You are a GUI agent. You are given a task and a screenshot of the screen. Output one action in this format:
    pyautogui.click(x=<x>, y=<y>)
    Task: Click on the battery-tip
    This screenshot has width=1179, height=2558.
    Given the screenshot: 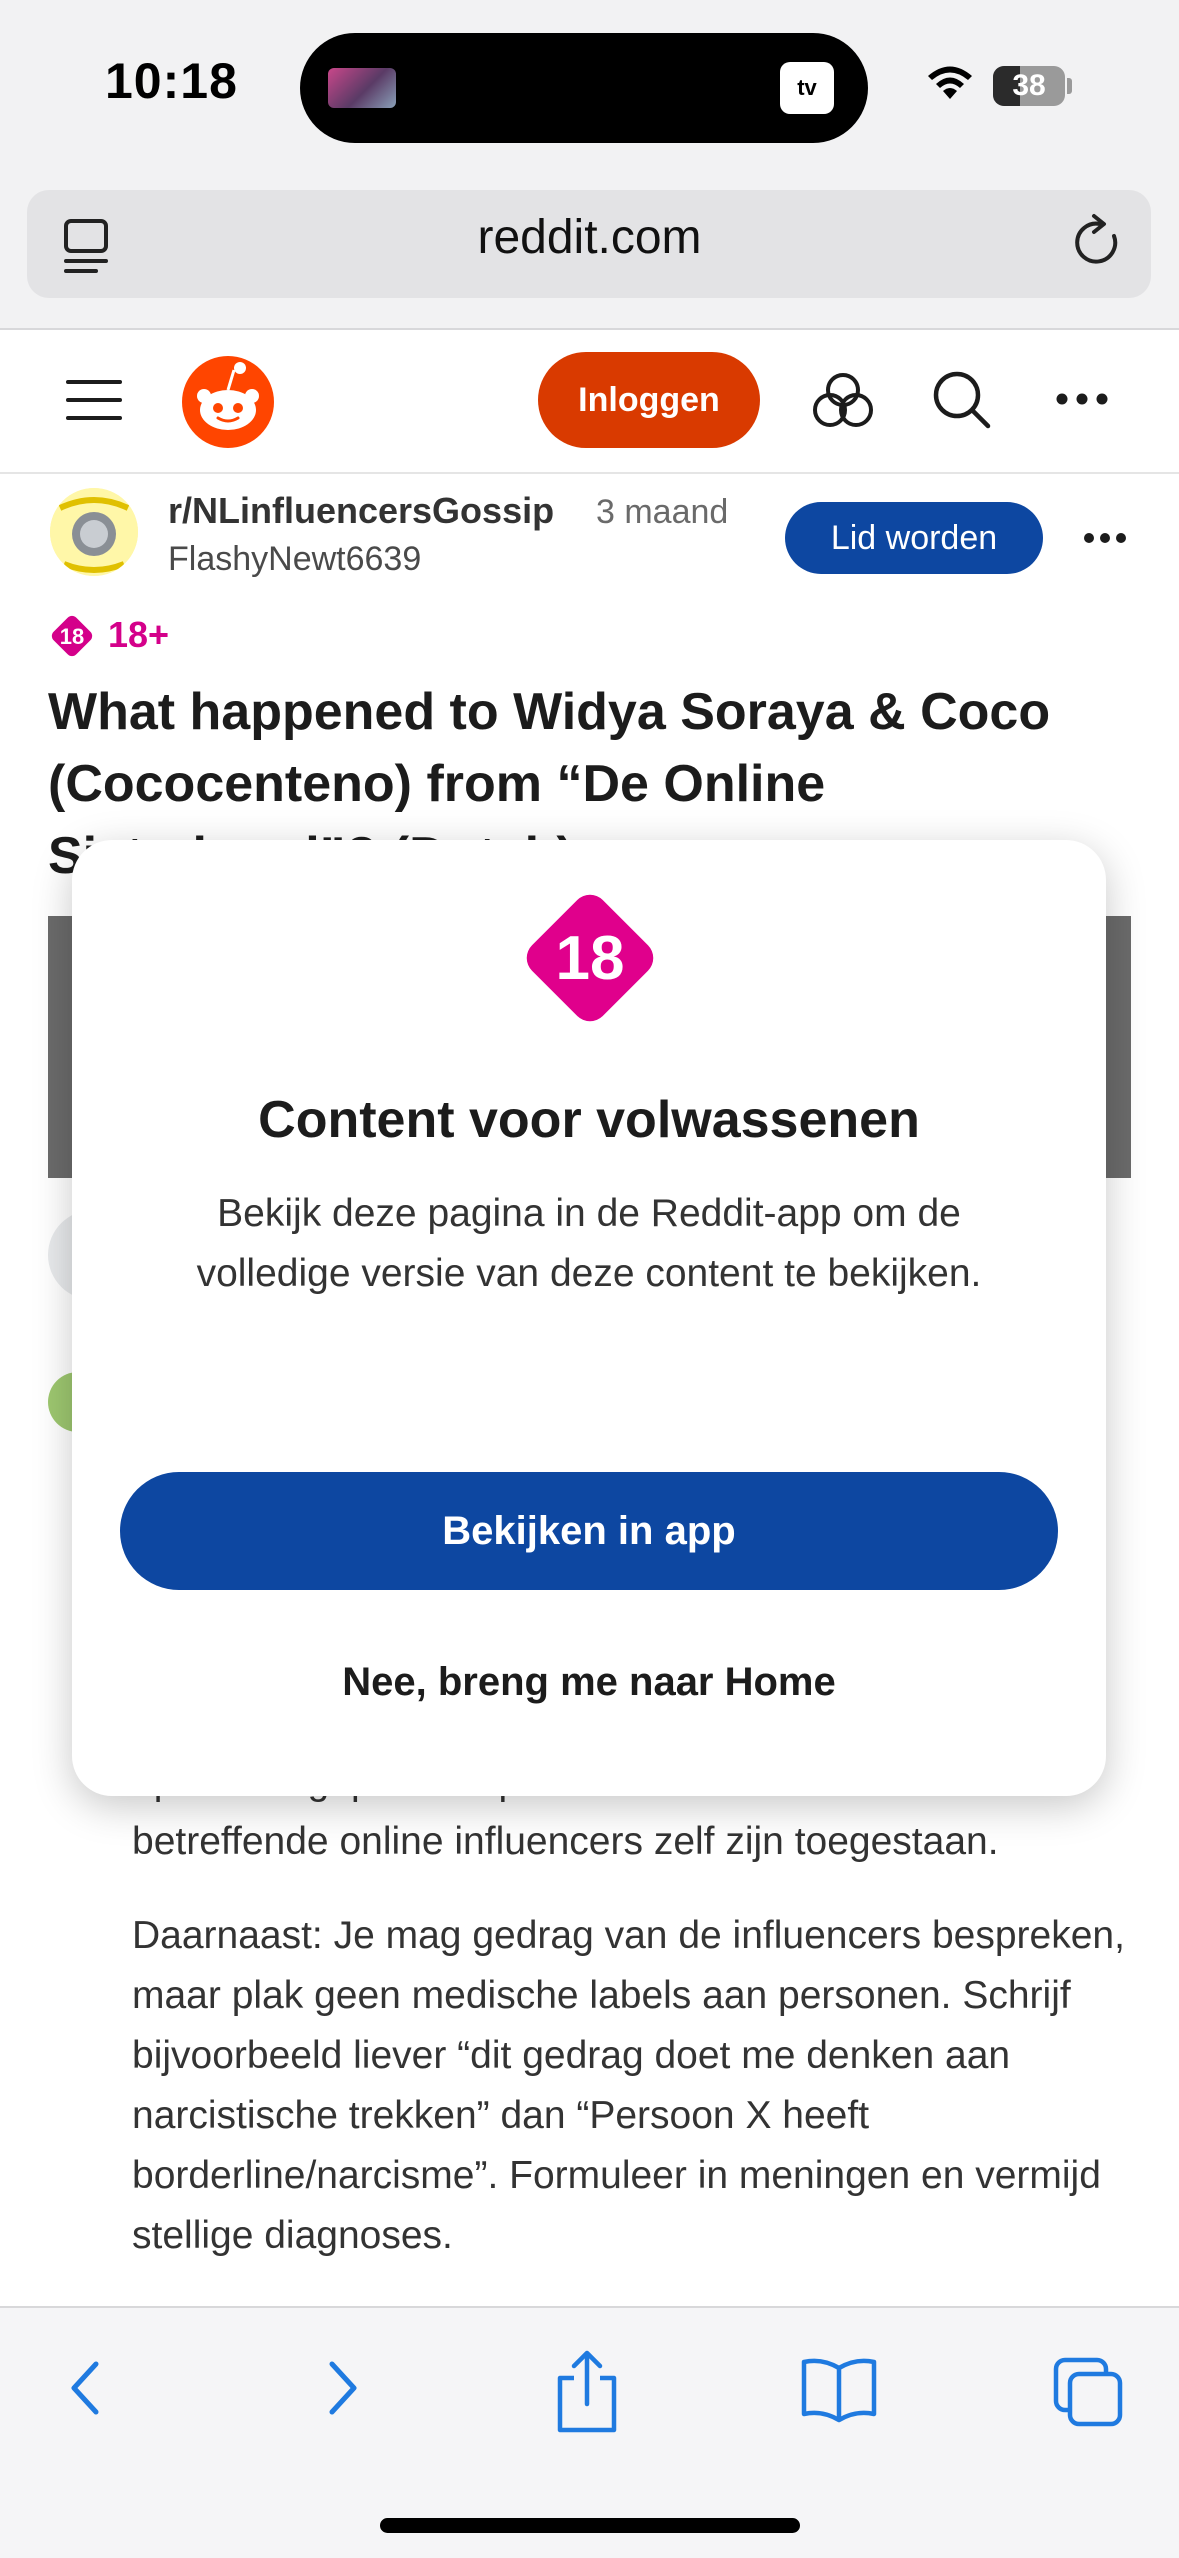 What is the action you would take?
    pyautogui.click(x=1069, y=86)
    